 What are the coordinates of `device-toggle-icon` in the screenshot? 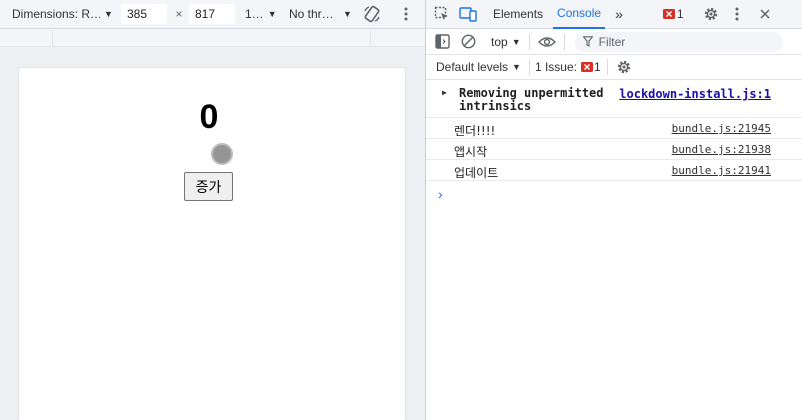 It's located at (468, 14).